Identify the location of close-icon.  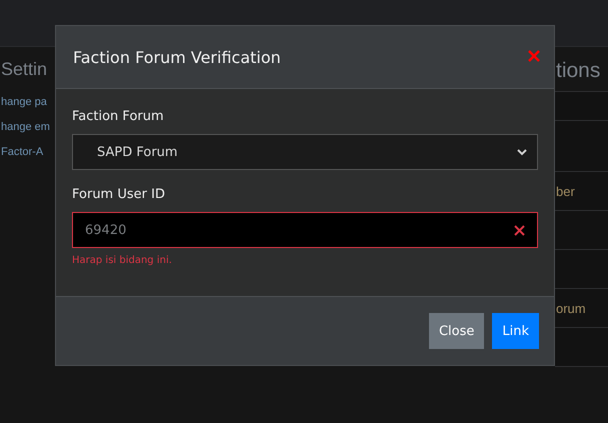
(534, 56).